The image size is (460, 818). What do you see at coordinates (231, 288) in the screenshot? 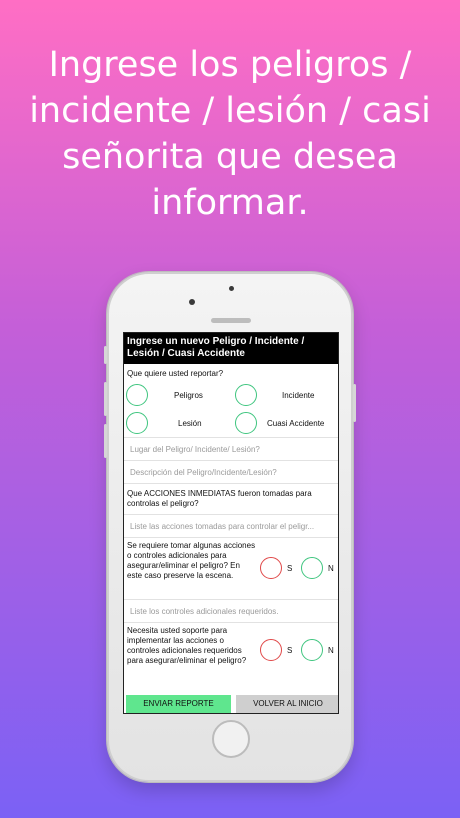
I see `front-sensor` at bounding box center [231, 288].